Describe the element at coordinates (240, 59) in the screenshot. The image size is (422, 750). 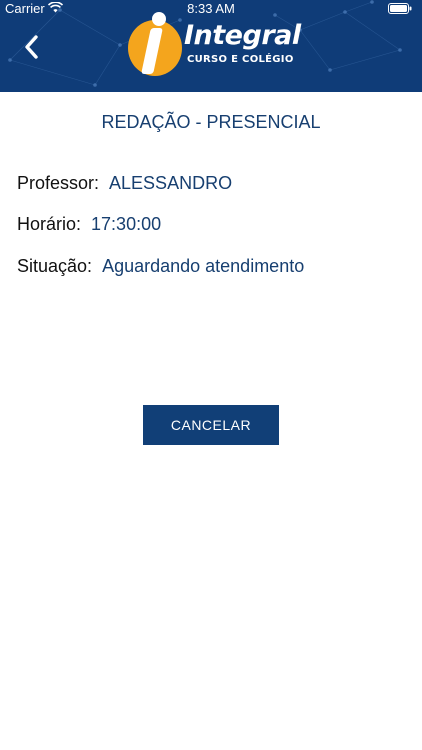
I see `logo-subtitle: CURSO E COLÉGIO` at that location.